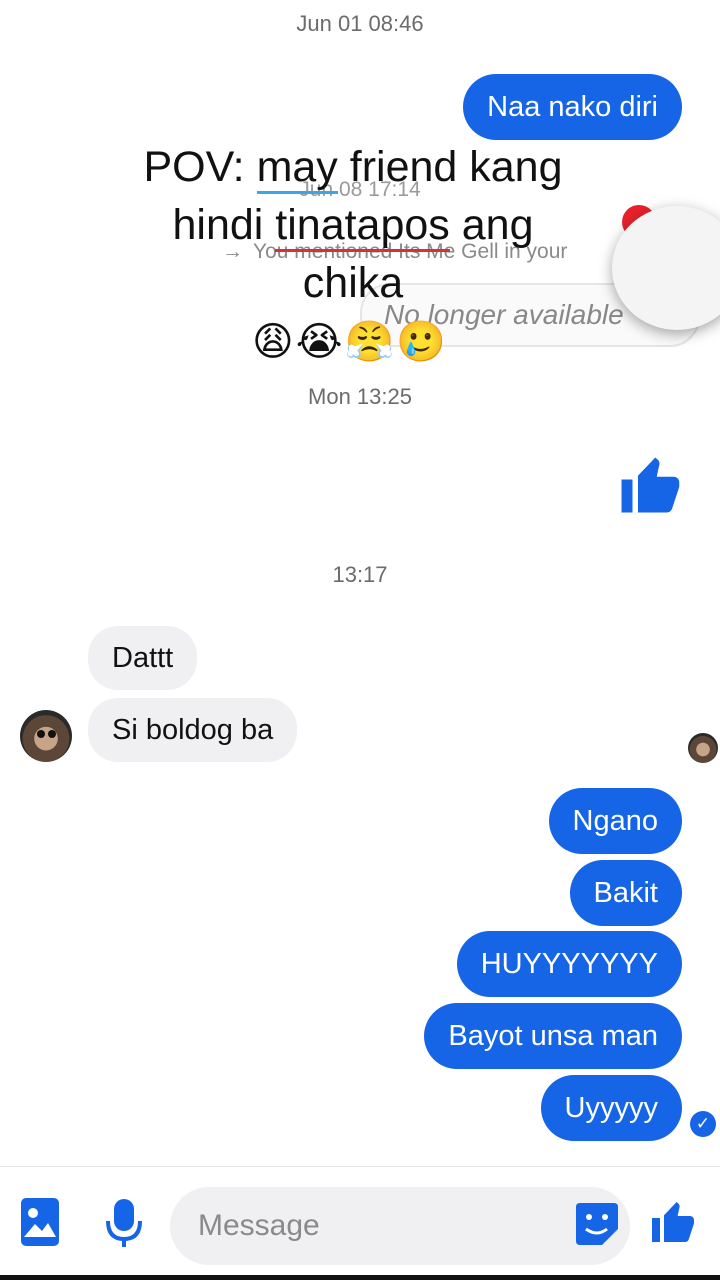 This screenshot has height=1280, width=720. I want to click on incoming-message: Si boldog ba, so click(193, 730).